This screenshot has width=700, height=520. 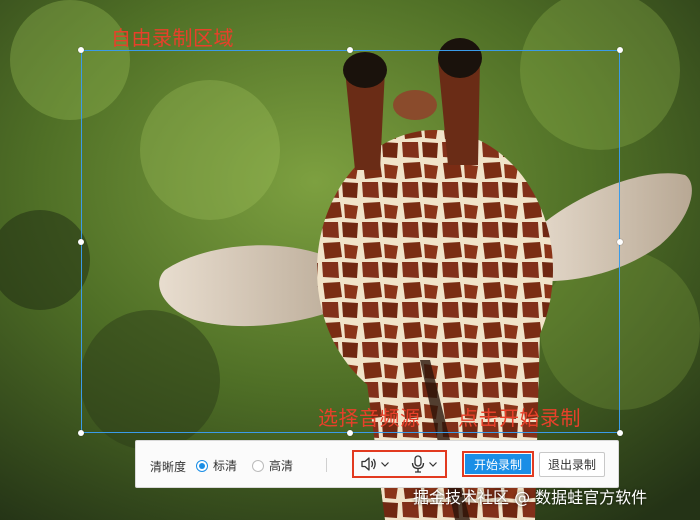 I want to click on resize-handle-middle-left, so click(x=81, y=242).